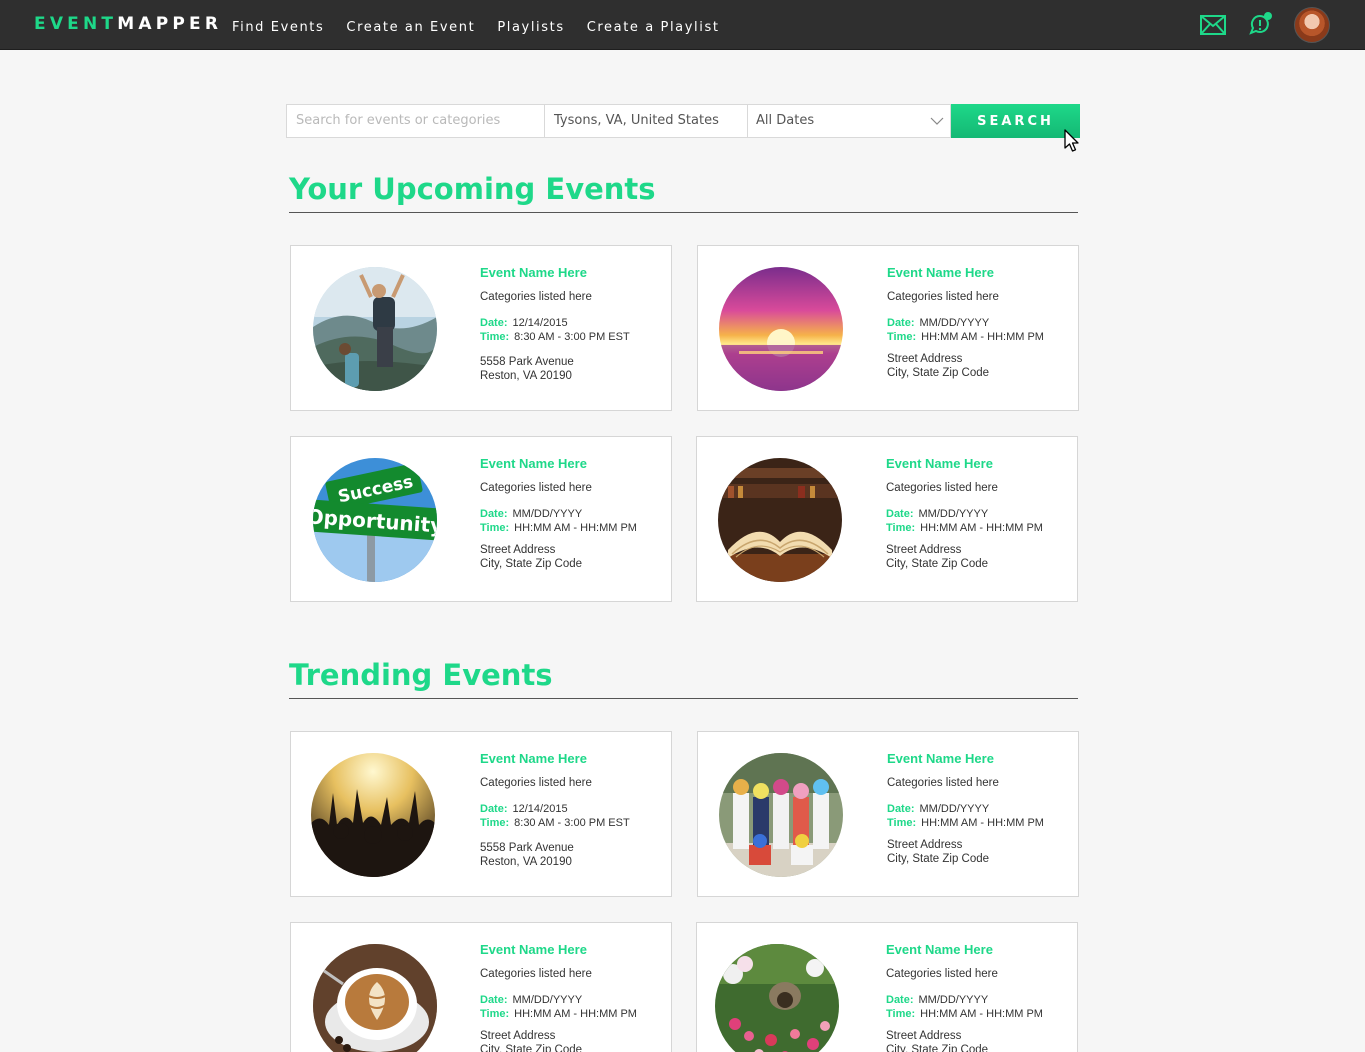 This screenshot has width=1365, height=1052. I want to click on mouse-cursor-icon, so click(1071, 140).